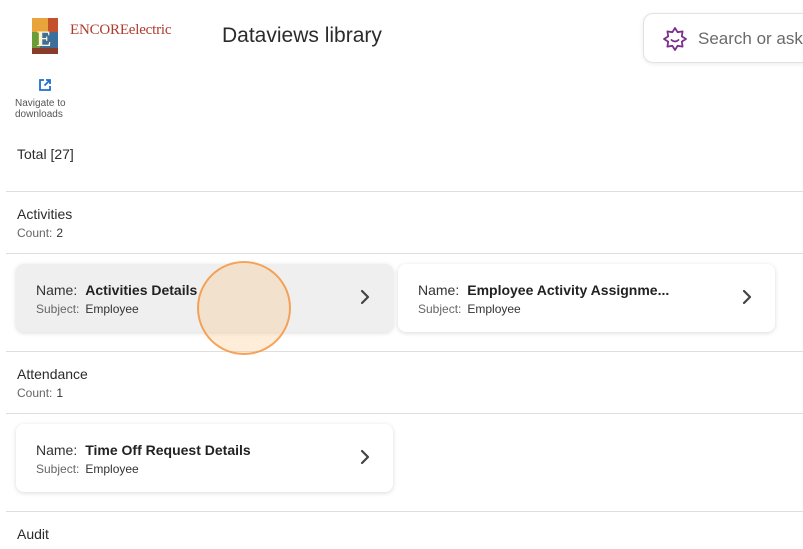 This screenshot has width=803, height=549. I want to click on dataview-card-activities-details: Name: Activities Details Subject: Employee, so click(204, 298).